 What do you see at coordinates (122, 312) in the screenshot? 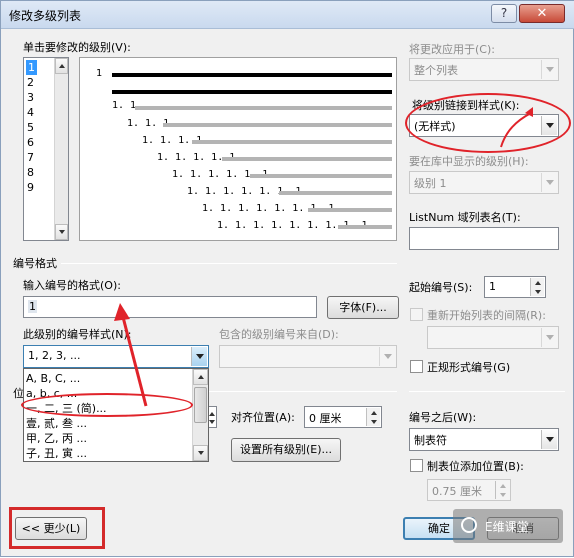
I see `annotation-arrowhead` at bounding box center [122, 312].